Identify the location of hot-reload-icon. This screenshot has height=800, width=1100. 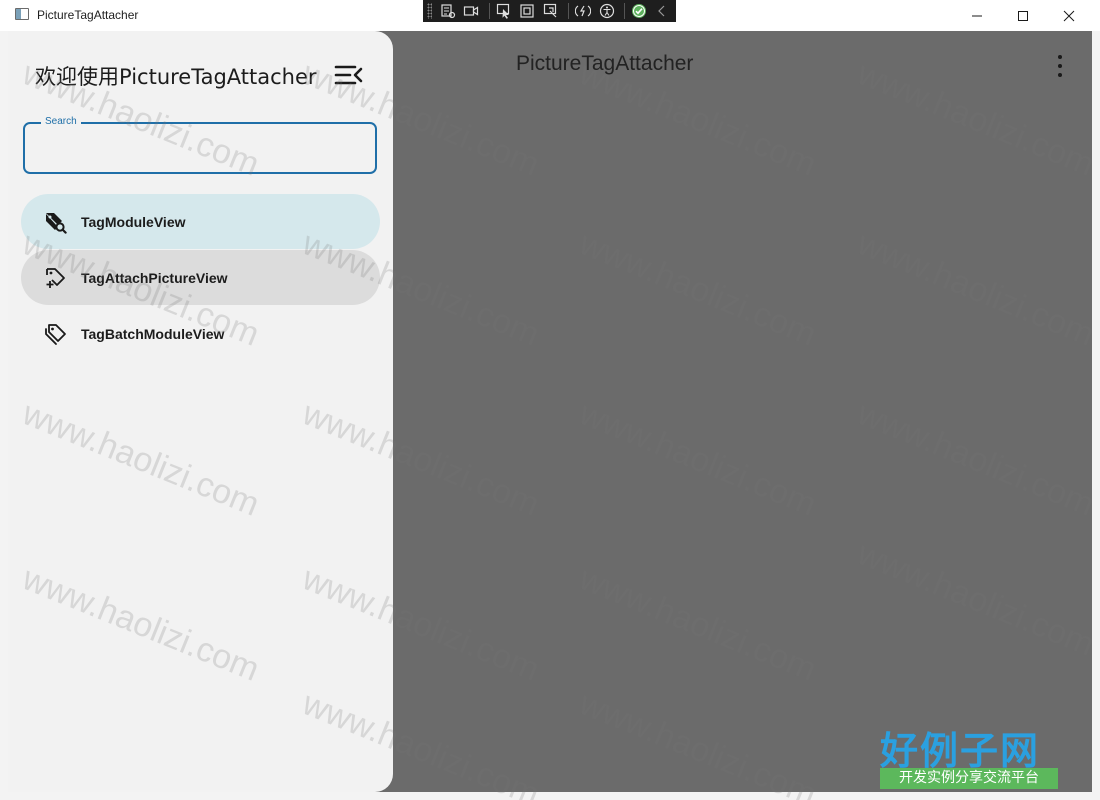
(582, 11).